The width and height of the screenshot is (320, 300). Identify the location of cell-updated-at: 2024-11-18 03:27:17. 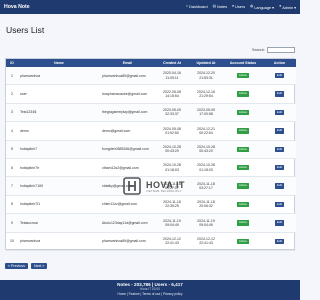
(206, 186).